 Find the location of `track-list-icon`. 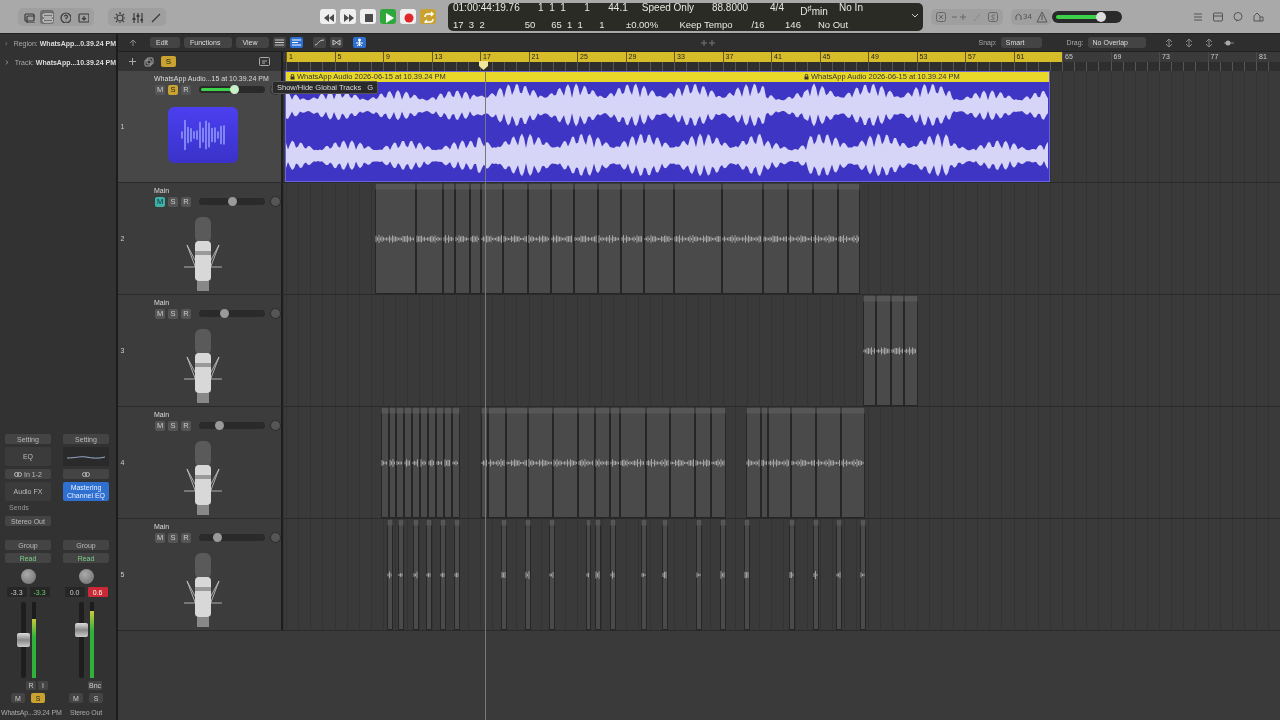

track-list-icon is located at coordinates (297, 42).